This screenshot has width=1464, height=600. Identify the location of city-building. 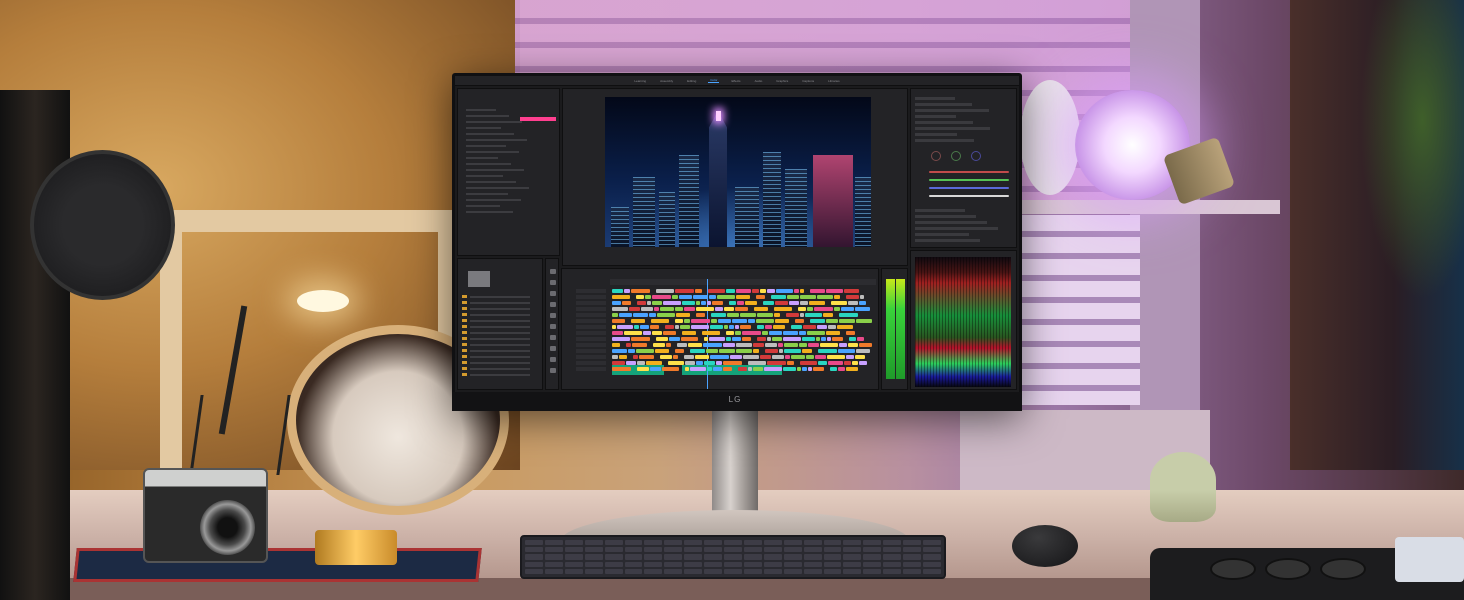
(796, 208).